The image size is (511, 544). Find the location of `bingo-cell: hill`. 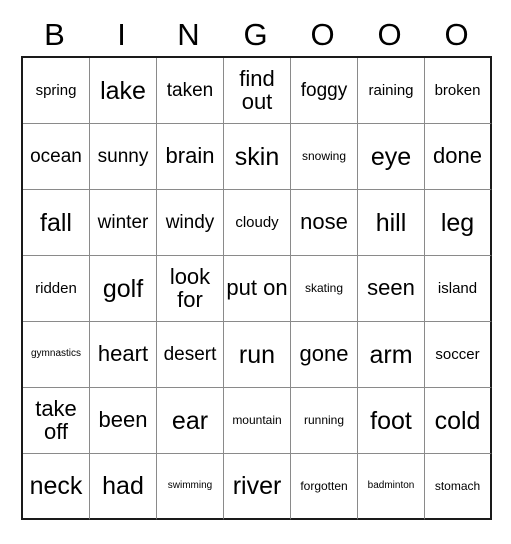

bingo-cell: hill is located at coordinates (391, 223).